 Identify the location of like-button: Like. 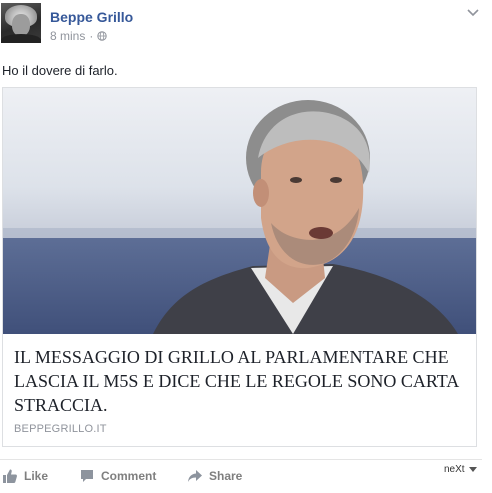
(25, 476).